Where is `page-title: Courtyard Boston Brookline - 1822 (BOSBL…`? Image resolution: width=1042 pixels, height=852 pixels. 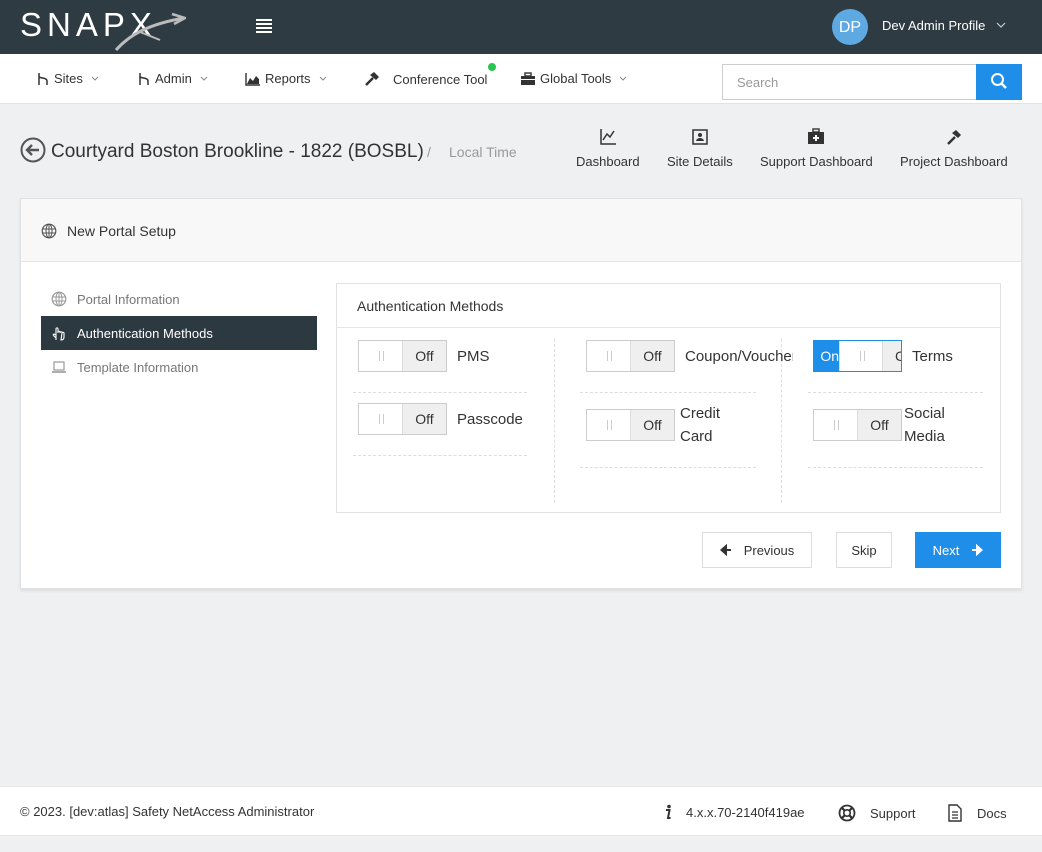
page-title: Courtyard Boston Brookline - 1822 (BOSBL… is located at coordinates (237, 151).